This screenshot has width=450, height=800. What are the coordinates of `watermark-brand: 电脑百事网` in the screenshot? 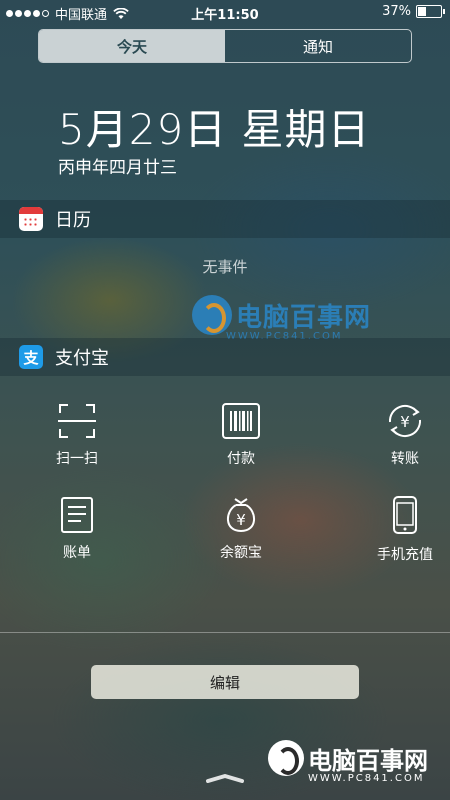 It's located at (304, 317).